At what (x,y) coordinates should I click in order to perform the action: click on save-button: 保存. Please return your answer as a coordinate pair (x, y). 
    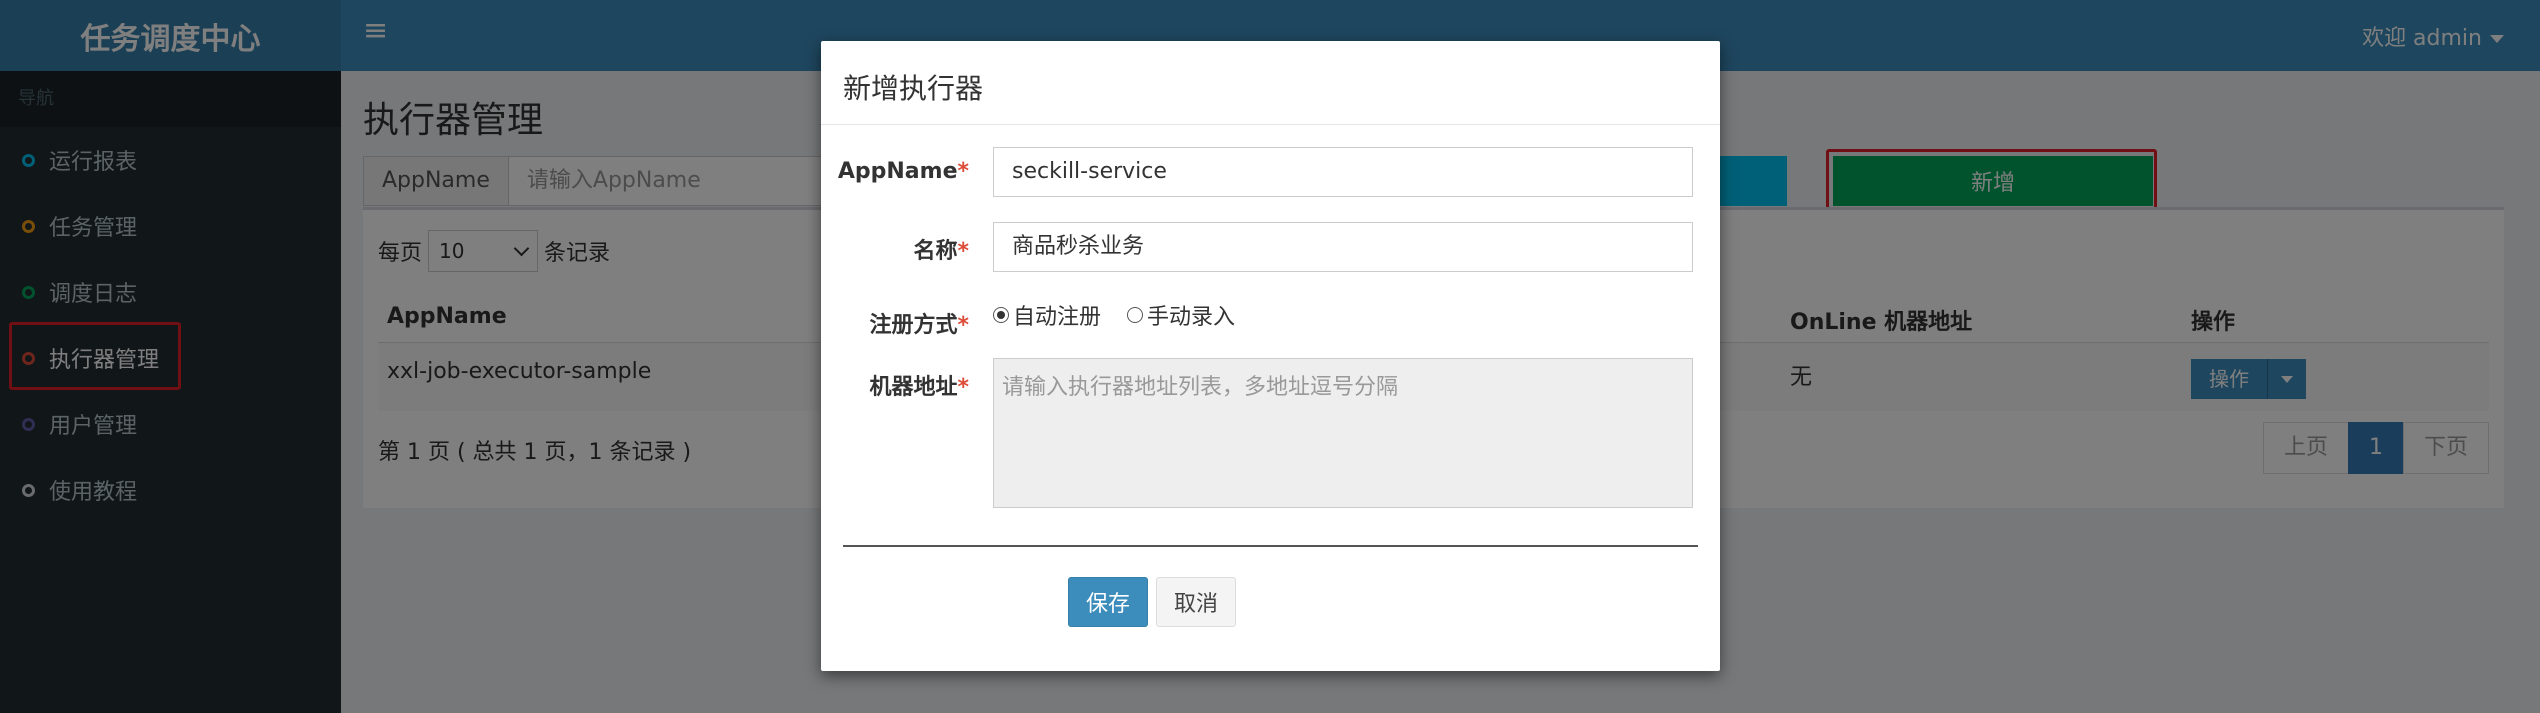
    Looking at the image, I should click on (1108, 602).